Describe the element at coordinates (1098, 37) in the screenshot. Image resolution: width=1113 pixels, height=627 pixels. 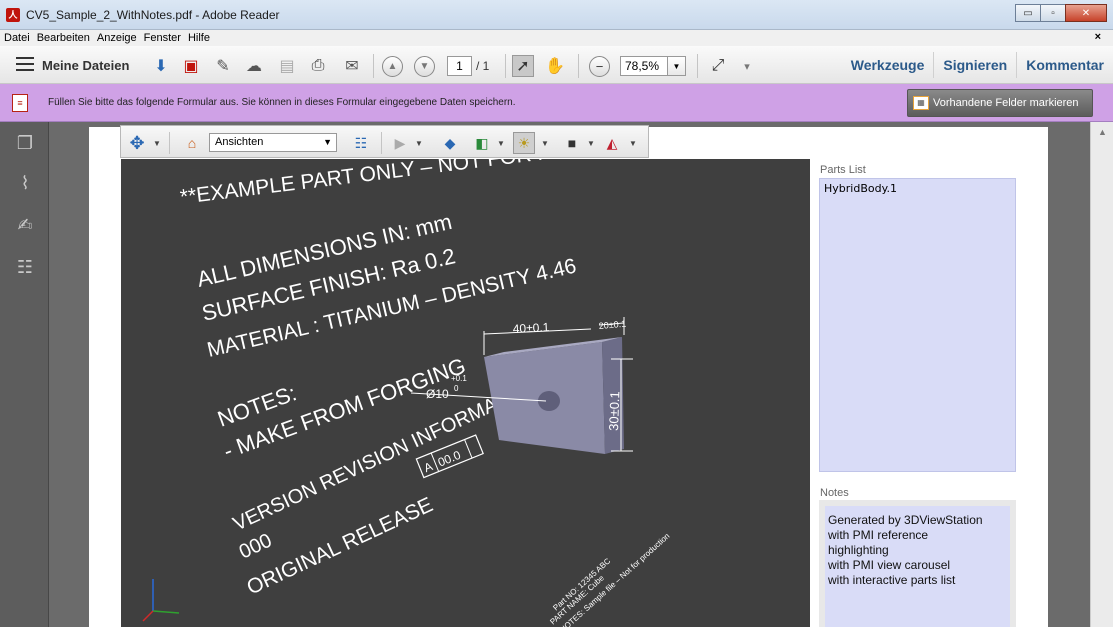
I see `close-document-button: ×` at that location.